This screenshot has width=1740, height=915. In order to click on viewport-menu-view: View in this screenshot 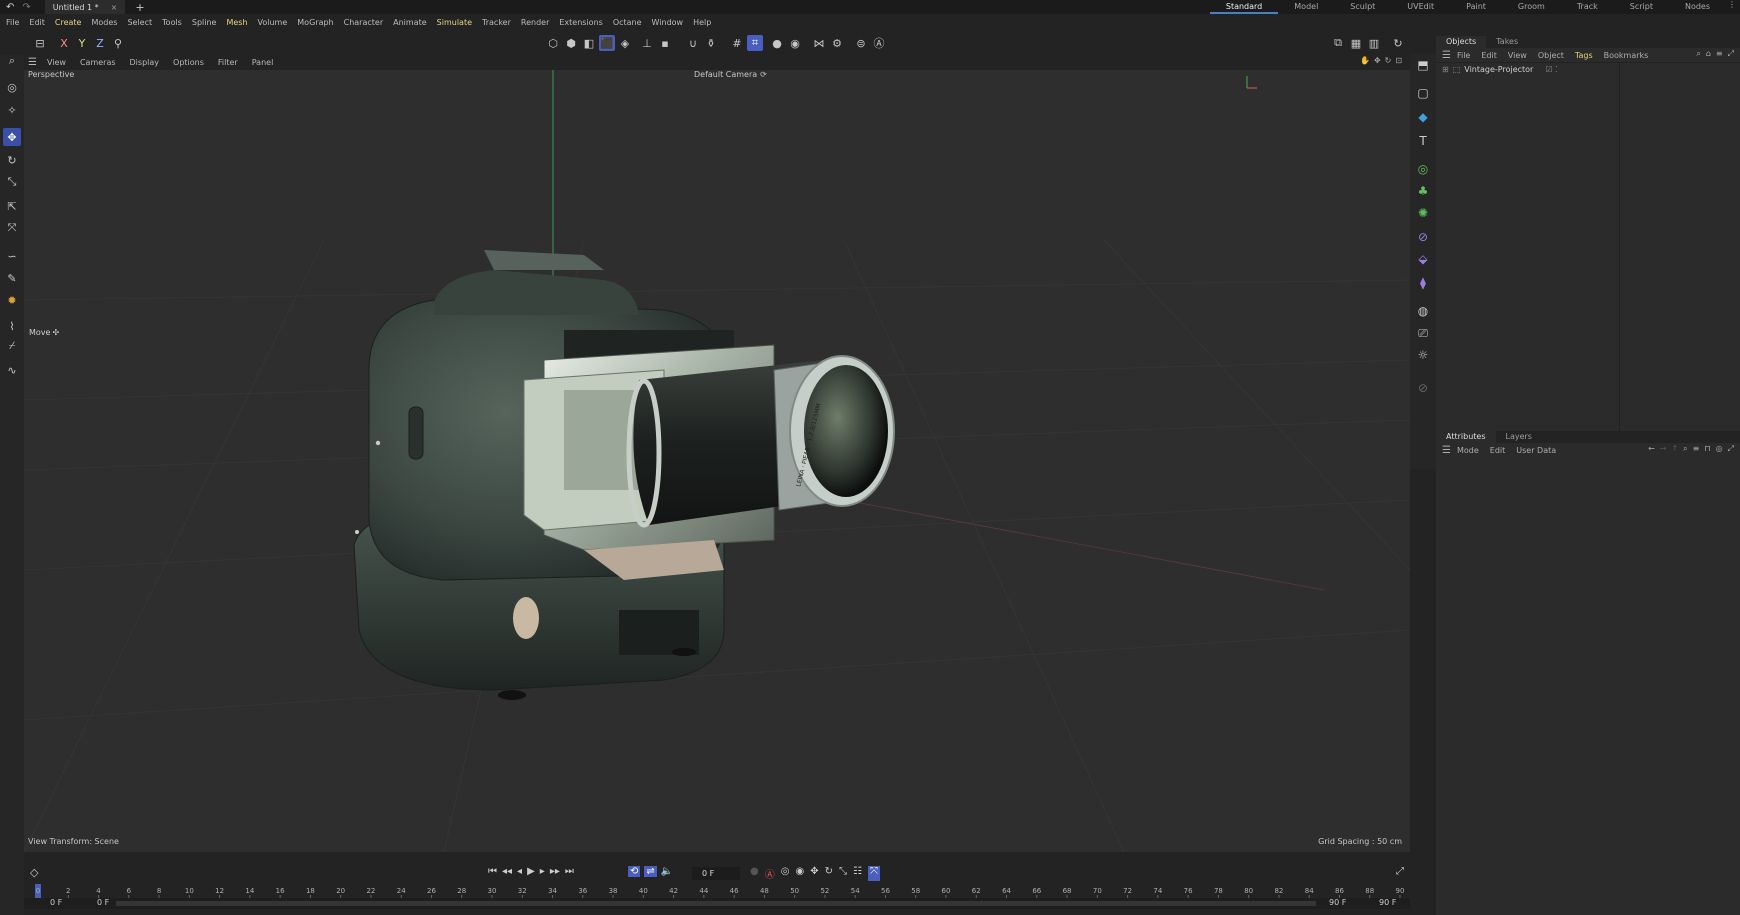, I will do `click(56, 62)`.